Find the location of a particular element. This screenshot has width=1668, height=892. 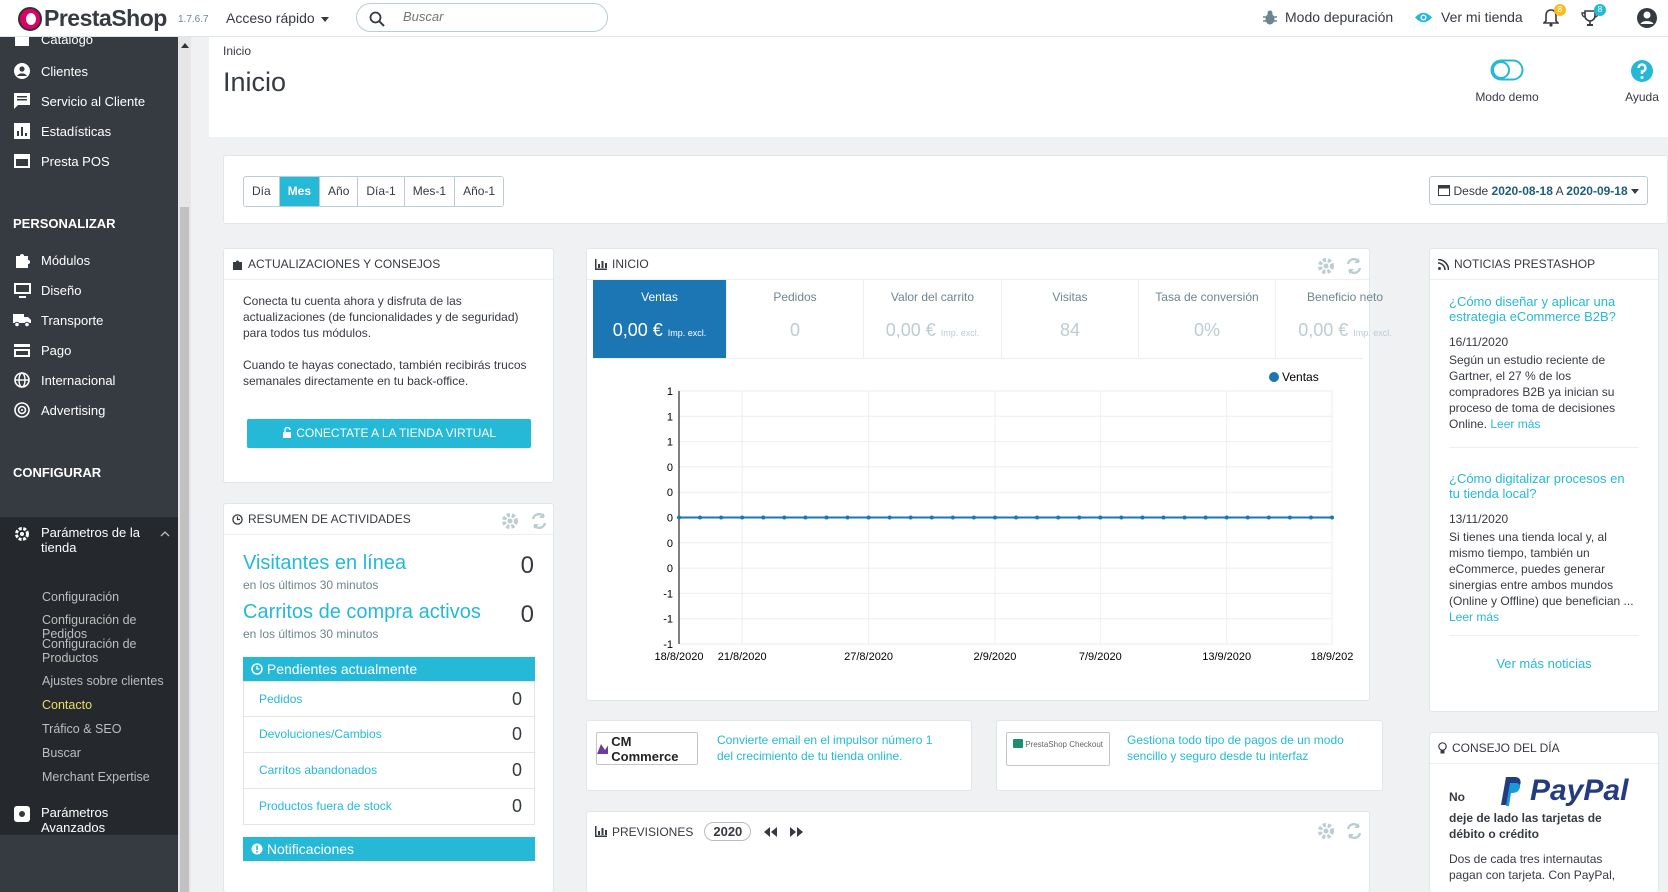

kpi-label: Tasa de conversión is located at coordinates (1207, 297).